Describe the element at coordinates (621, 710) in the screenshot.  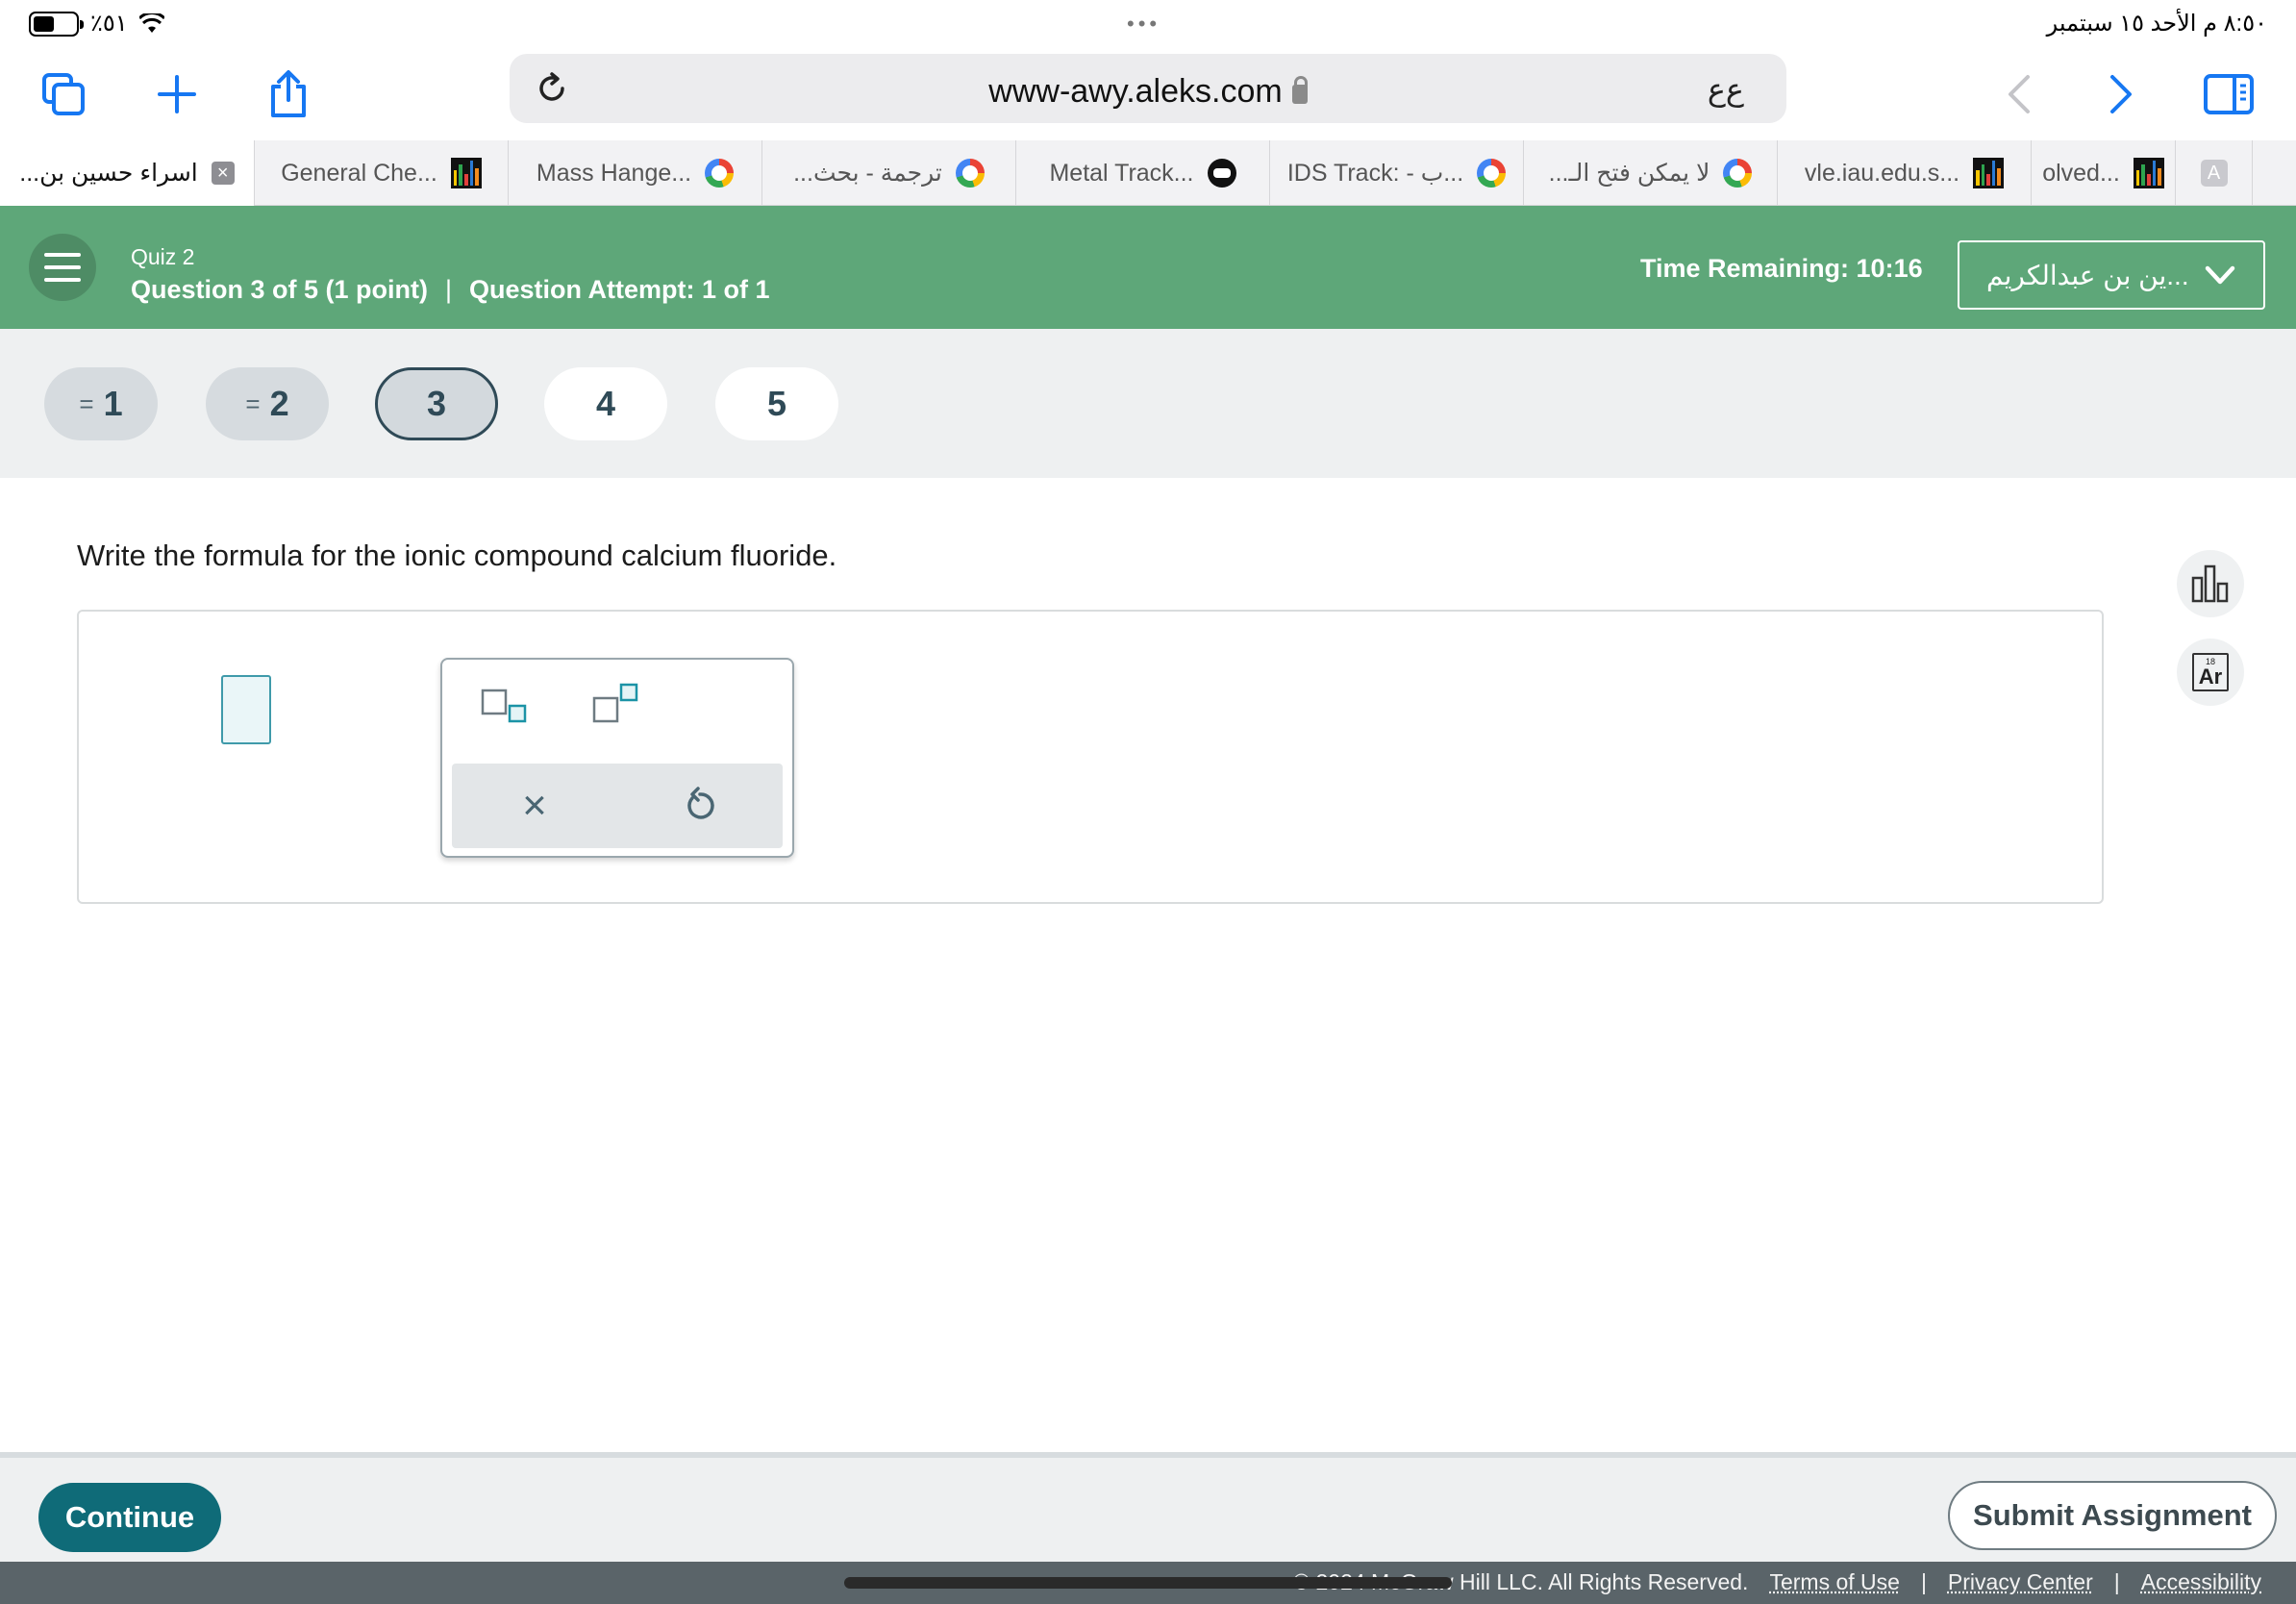
I see `superscript-template-icon` at that location.